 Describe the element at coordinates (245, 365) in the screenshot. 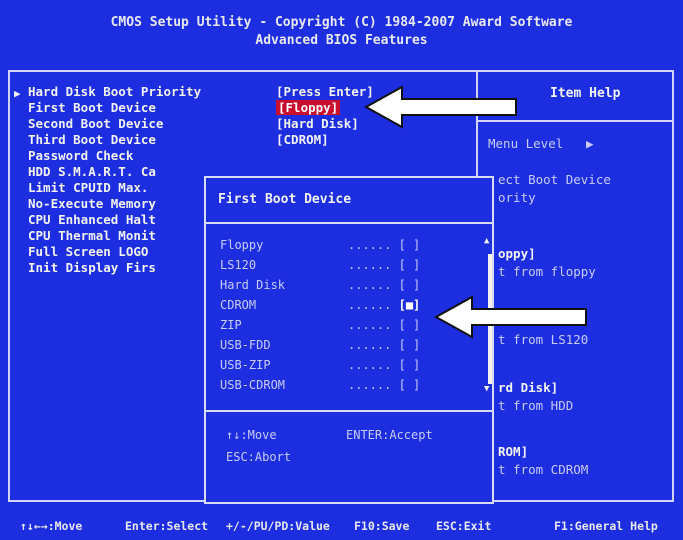

I see `option-usb-zip: USB-ZIP` at that location.